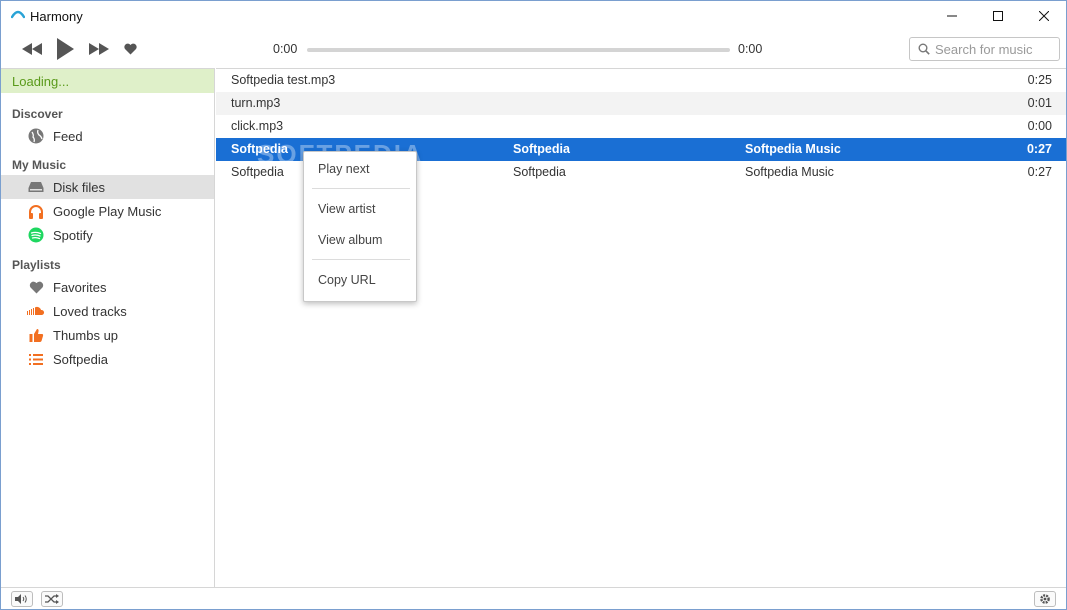 Image resolution: width=1067 pixels, height=610 pixels. I want to click on discover-heading: Discover, so click(37, 114).